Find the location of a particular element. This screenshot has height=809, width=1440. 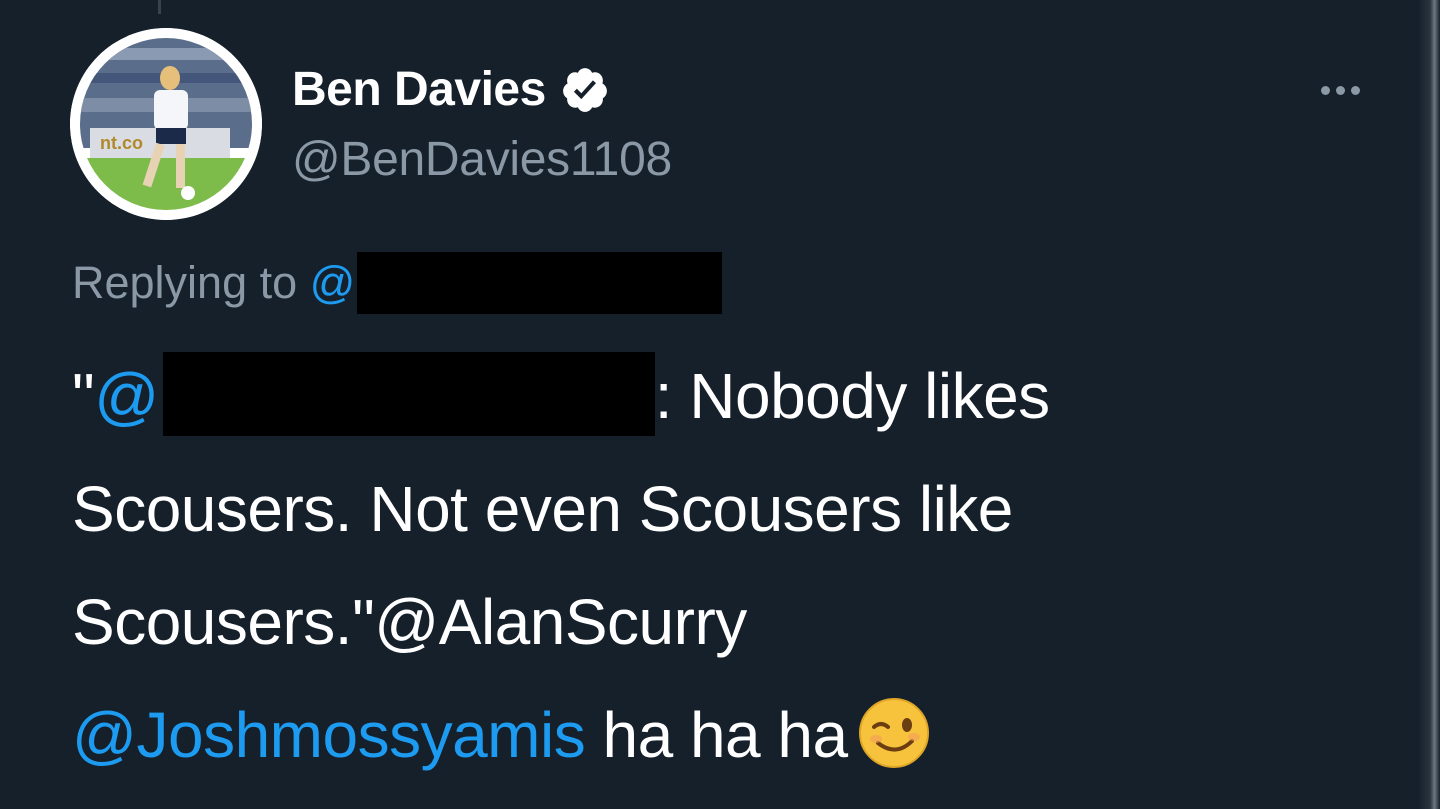

scroll-edge is located at coordinates (1429, 404).